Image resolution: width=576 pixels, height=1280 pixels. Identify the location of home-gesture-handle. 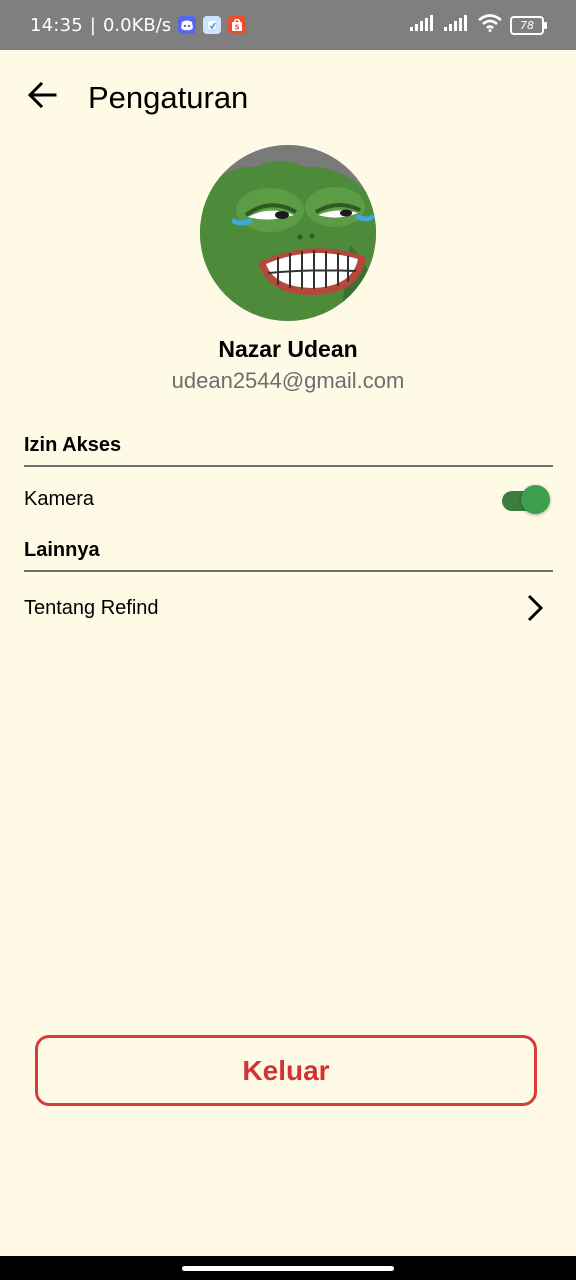
(288, 1268).